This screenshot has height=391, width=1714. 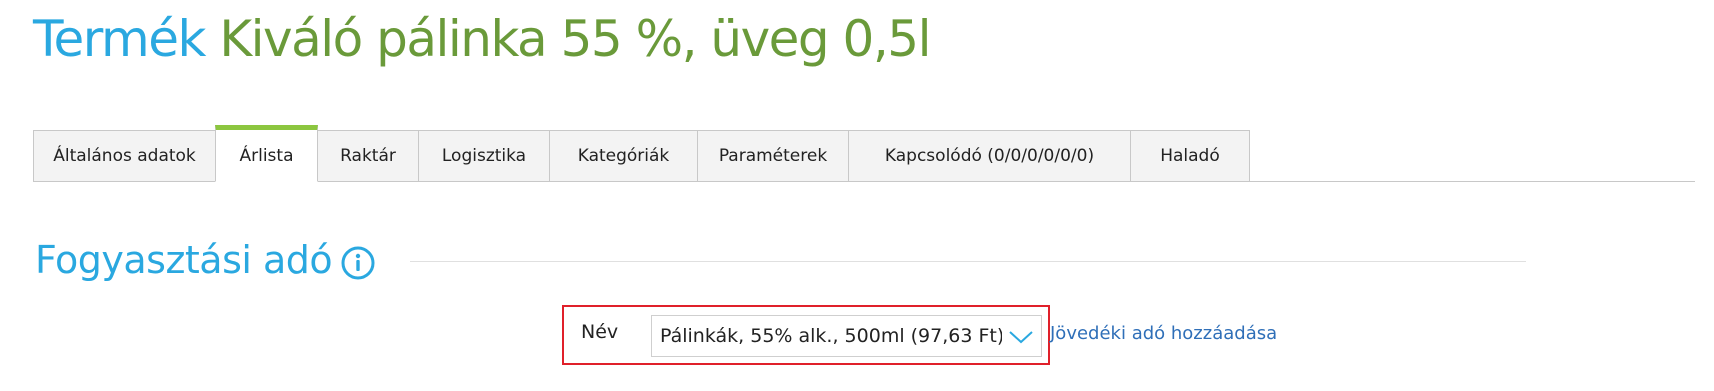 What do you see at coordinates (968, 261) in the screenshot?
I see `section-divider` at bounding box center [968, 261].